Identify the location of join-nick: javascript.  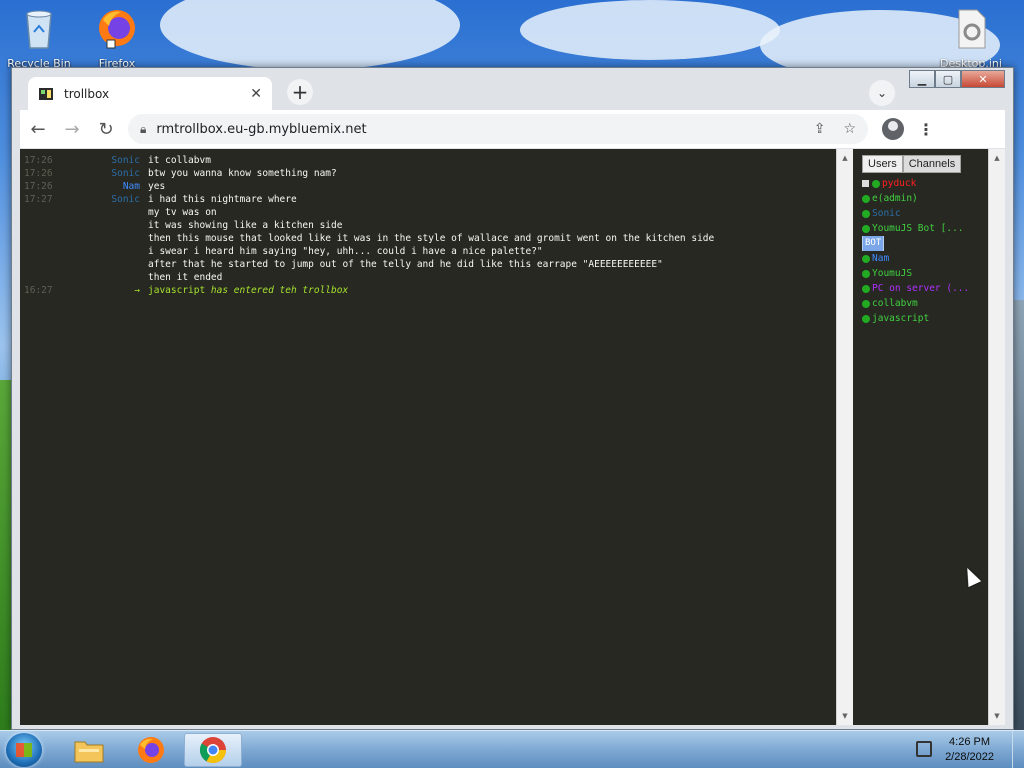
(176, 290).